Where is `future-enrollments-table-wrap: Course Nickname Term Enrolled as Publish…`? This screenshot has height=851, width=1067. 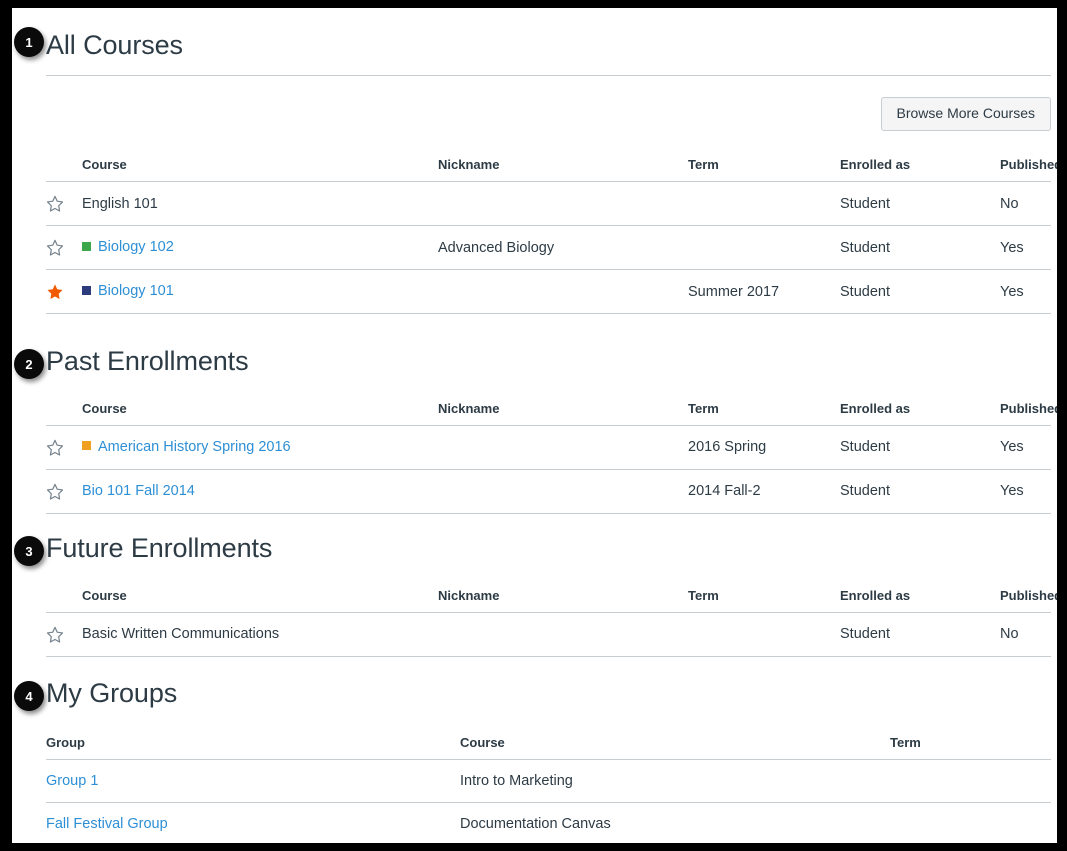
future-enrollments-table-wrap: Course Nickname Term Enrolled as Publish… is located at coordinates (551, 622).